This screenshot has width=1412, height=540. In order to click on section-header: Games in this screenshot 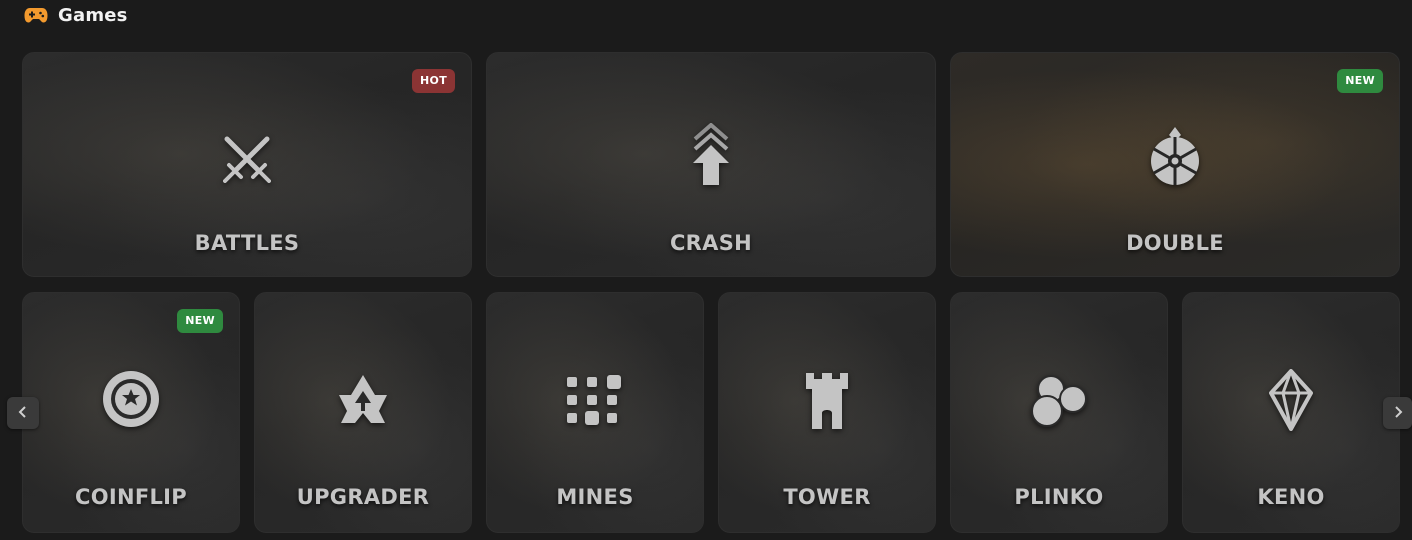, I will do `click(76, 15)`.